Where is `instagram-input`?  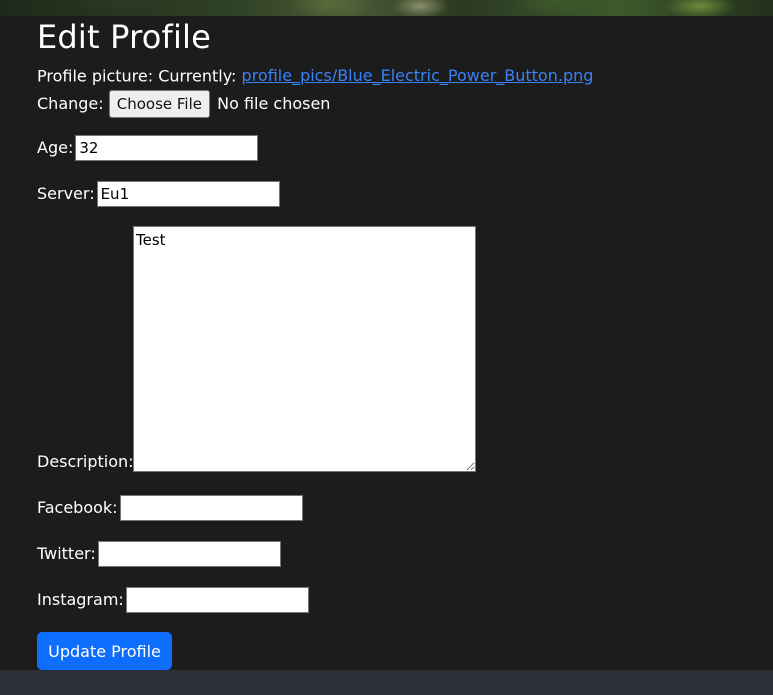 instagram-input is located at coordinates (217, 600).